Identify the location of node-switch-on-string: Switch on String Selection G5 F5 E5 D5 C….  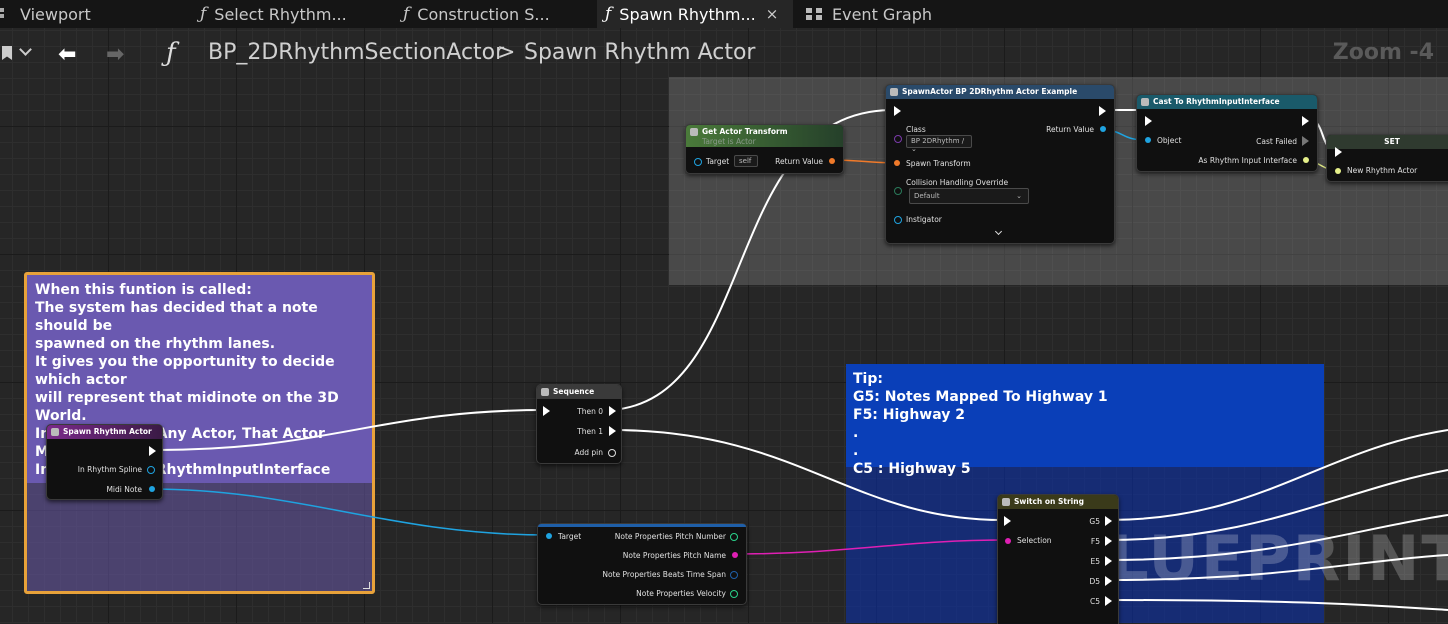
(1058, 559).